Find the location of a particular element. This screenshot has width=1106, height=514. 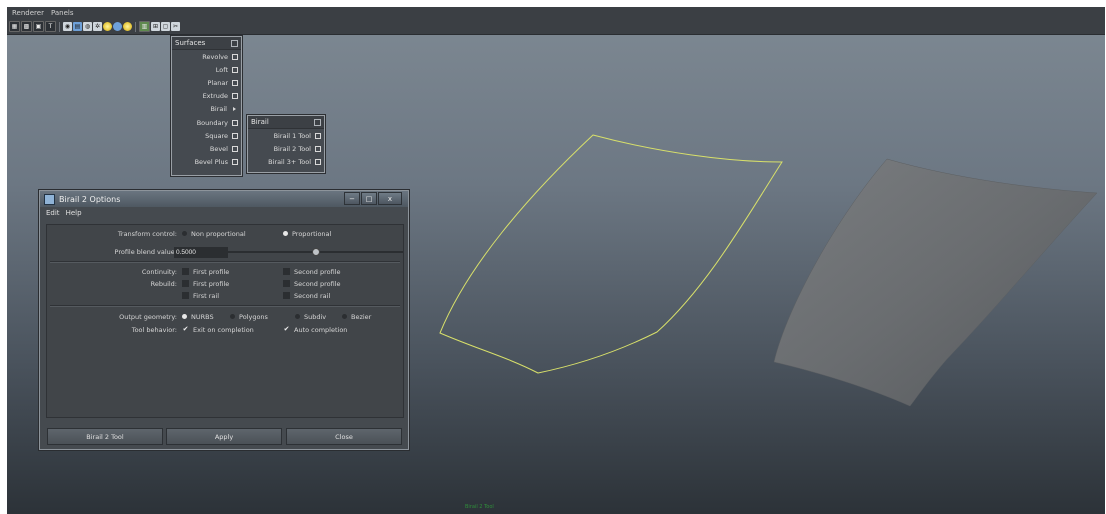

close-dialog-button: Close is located at coordinates (344, 436).